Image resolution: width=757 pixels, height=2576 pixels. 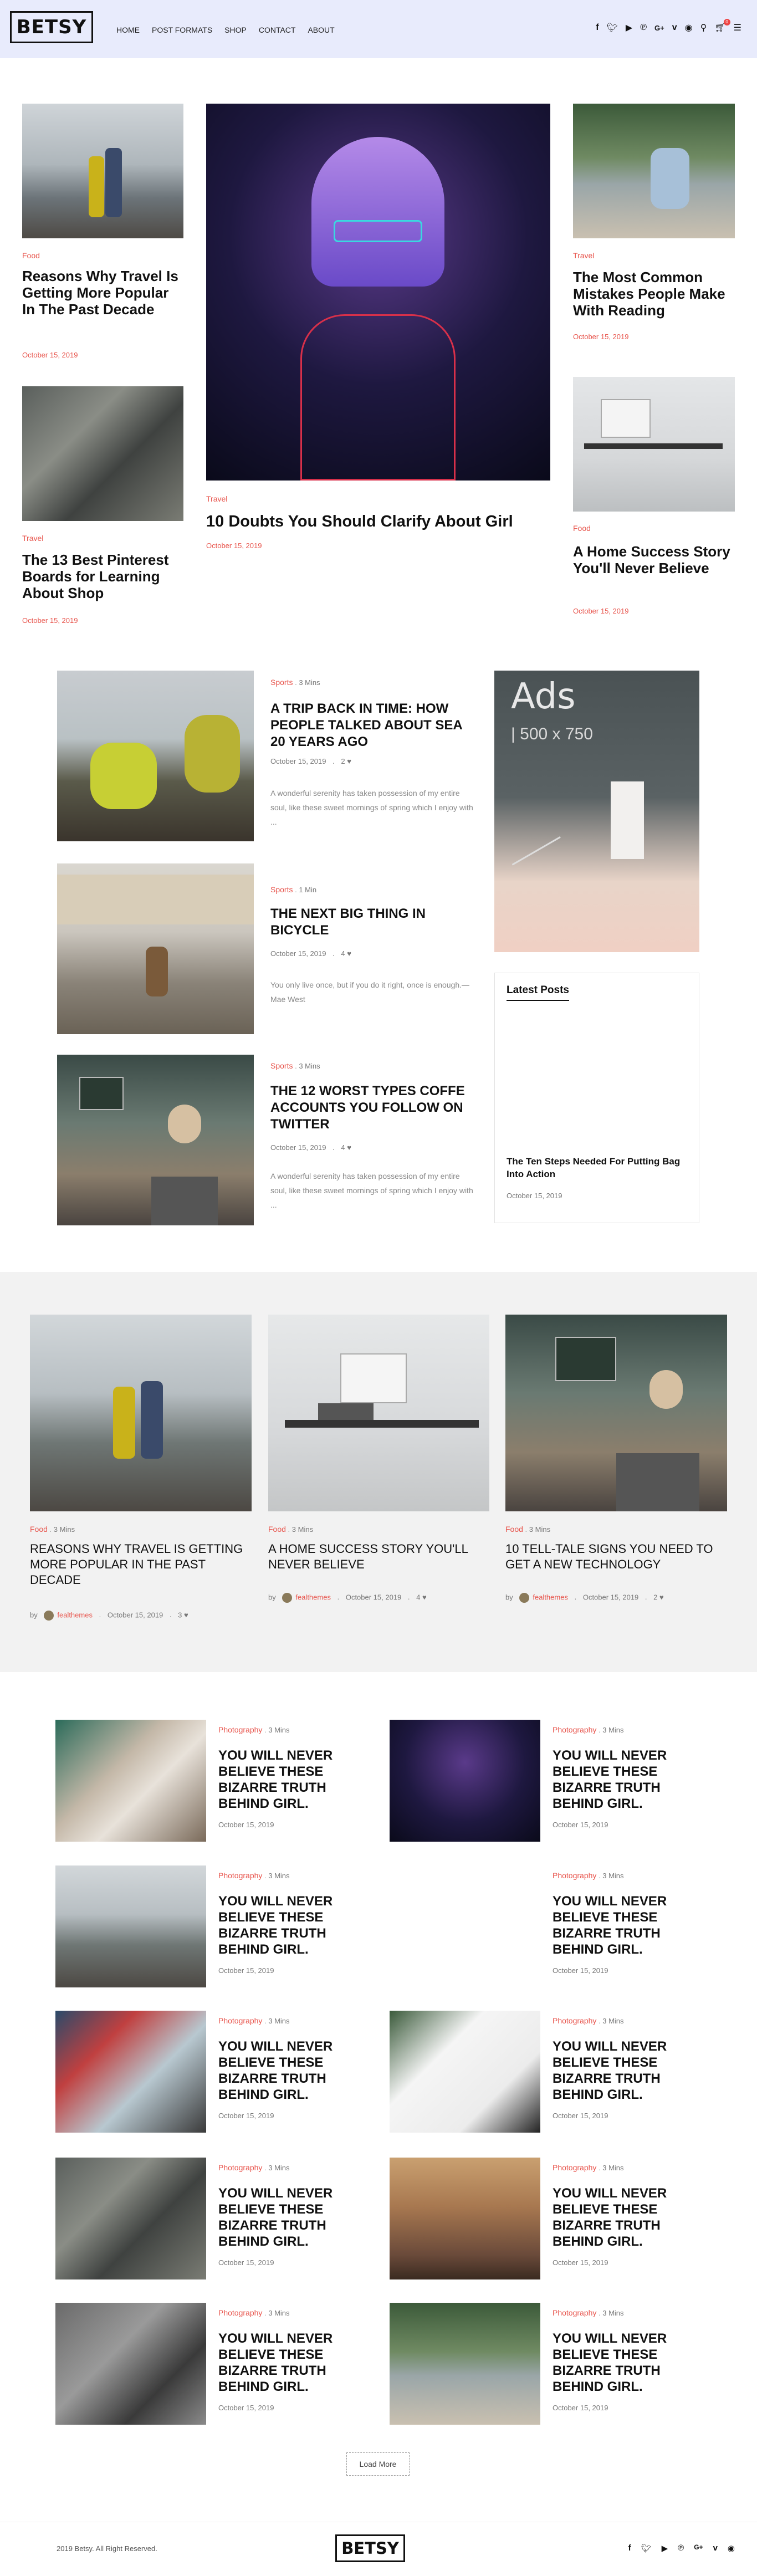 I want to click on grid-card-2-category: Photography, so click(x=575, y=1730).